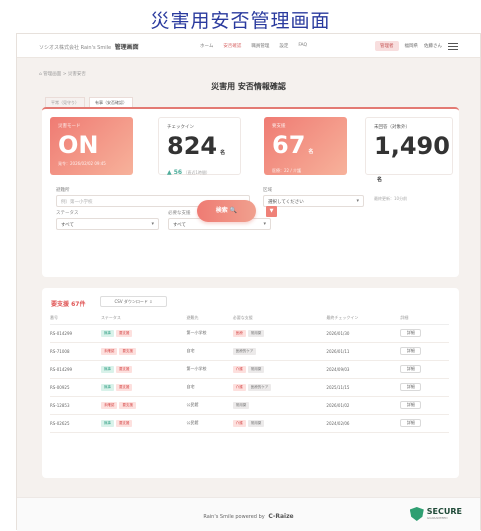 The height and width of the screenshot is (531, 481). I want to click on shelter-label: 避難所, so click(63, 190).